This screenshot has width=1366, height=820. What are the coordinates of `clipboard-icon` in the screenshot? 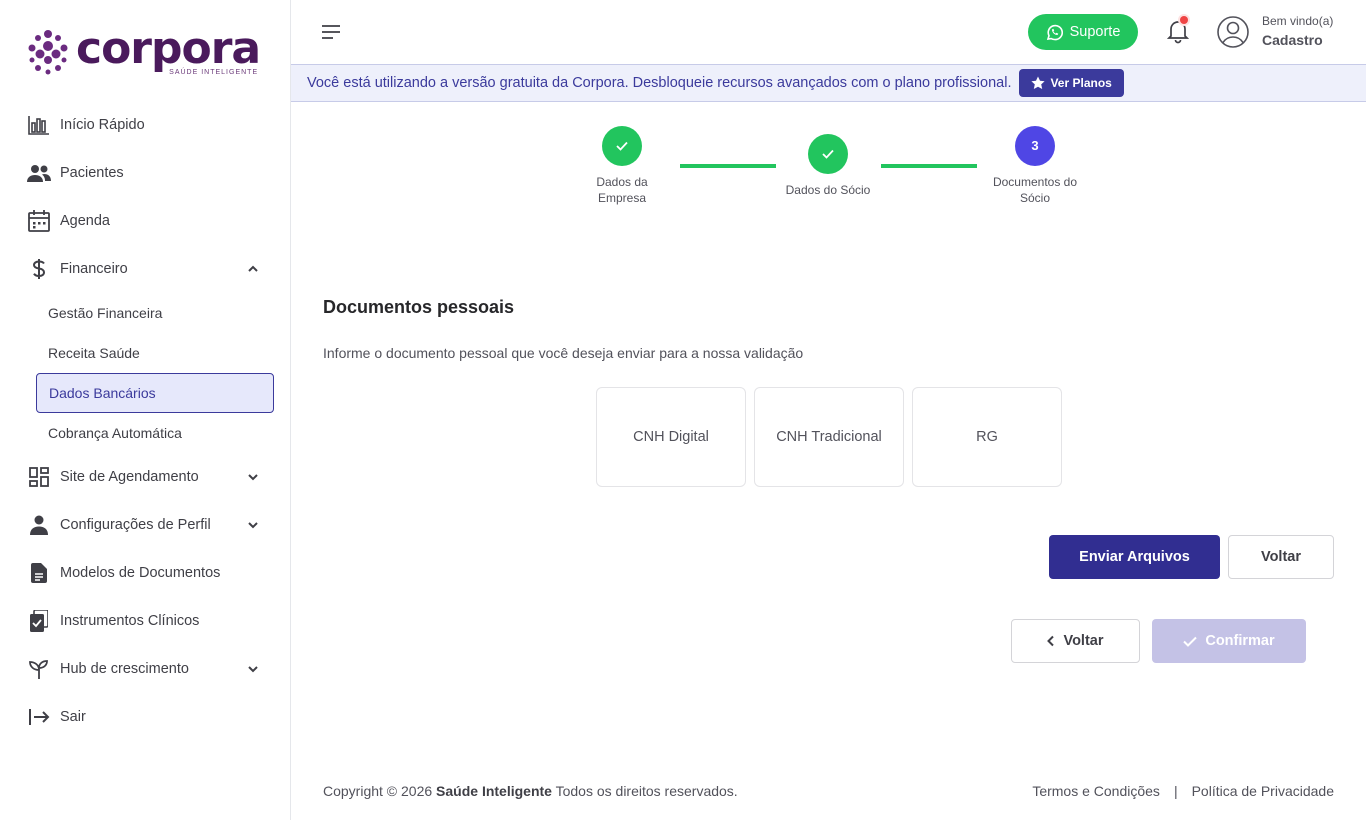 It's located at (39, 621).